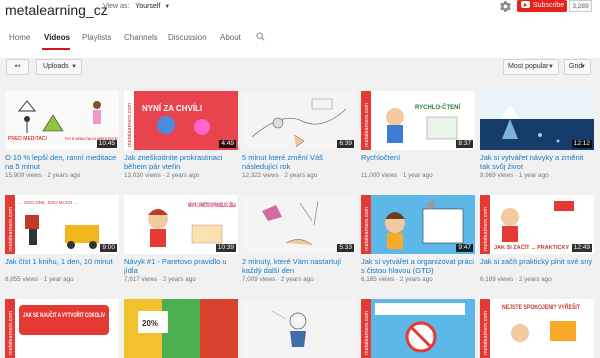 This screenshot has height=358, width=600. I want to click on video-card: metalearners.com, so click(418, 328).